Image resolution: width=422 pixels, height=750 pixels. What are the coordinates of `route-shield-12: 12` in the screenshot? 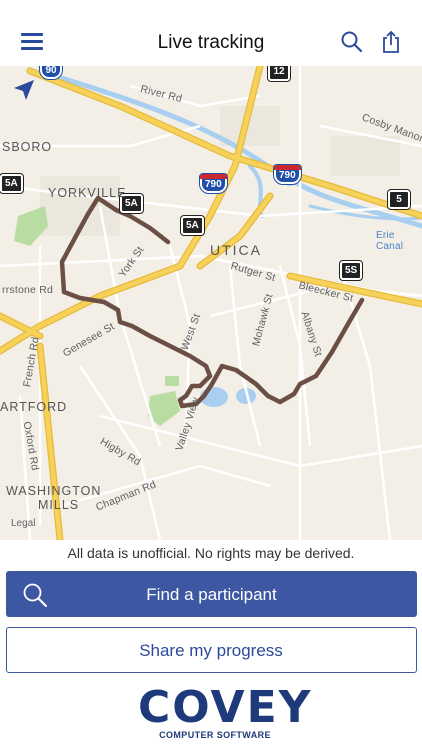 It's located at (279, 74).